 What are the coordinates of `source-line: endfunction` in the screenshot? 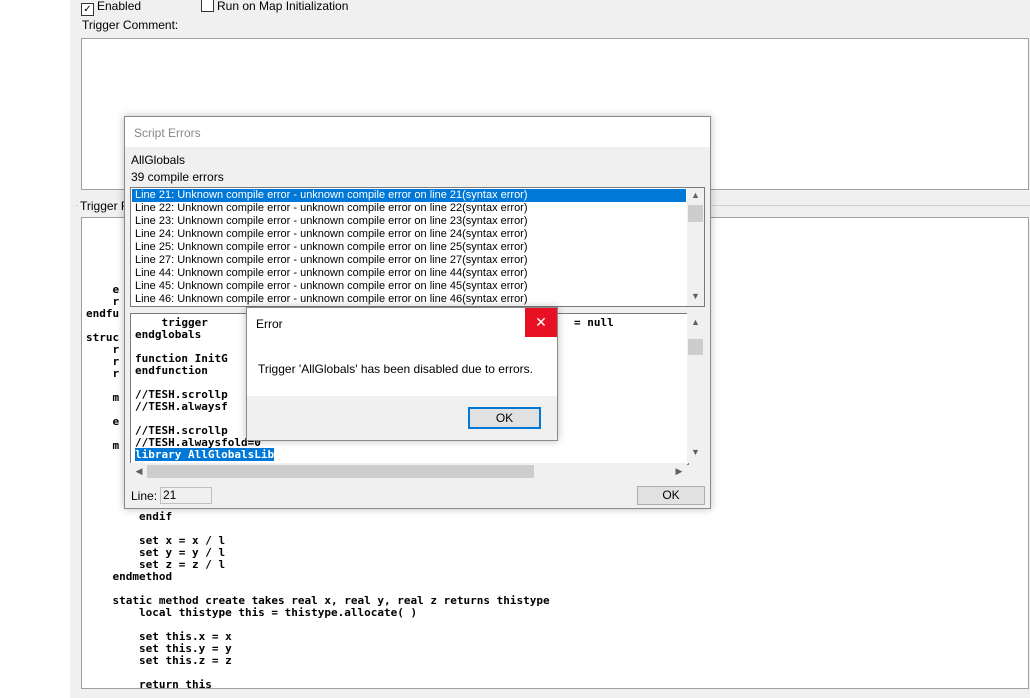 It's located at (171, 370).